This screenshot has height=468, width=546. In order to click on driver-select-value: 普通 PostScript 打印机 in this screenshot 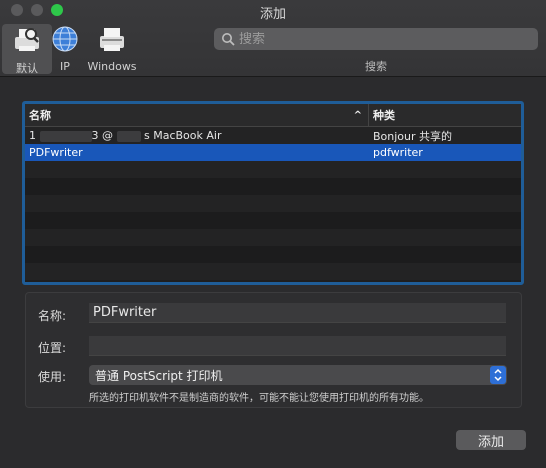, I will do `click(159, 375)`.